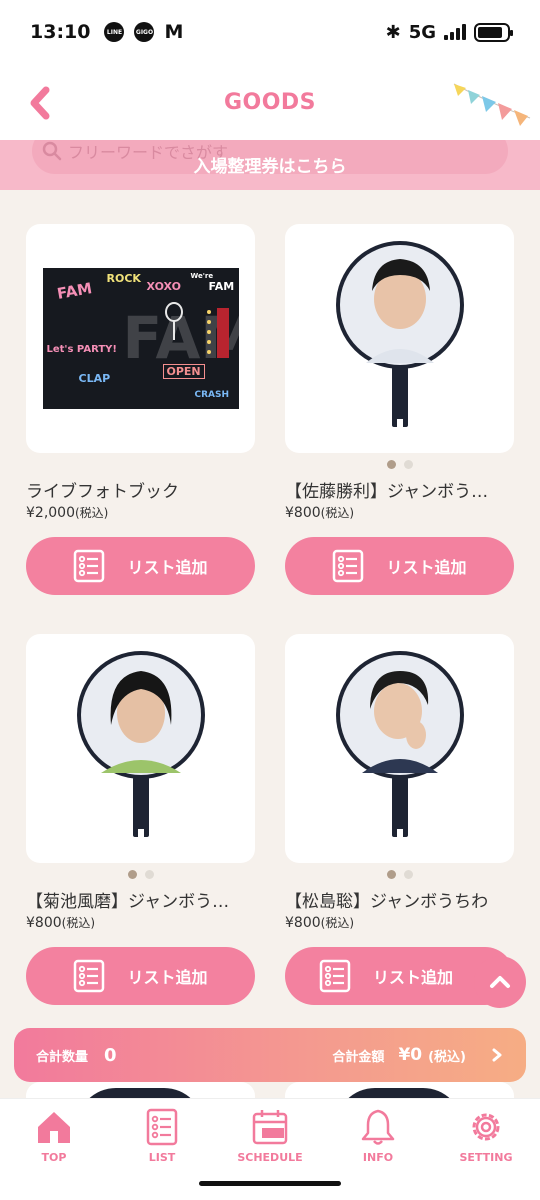 The width and height of the screenshot is (540, 1200). What do you see at coordinates (358, 1057) in the screenshot?
I see `total-amount-label: 合計金額` at bounding box center [358, 1057].